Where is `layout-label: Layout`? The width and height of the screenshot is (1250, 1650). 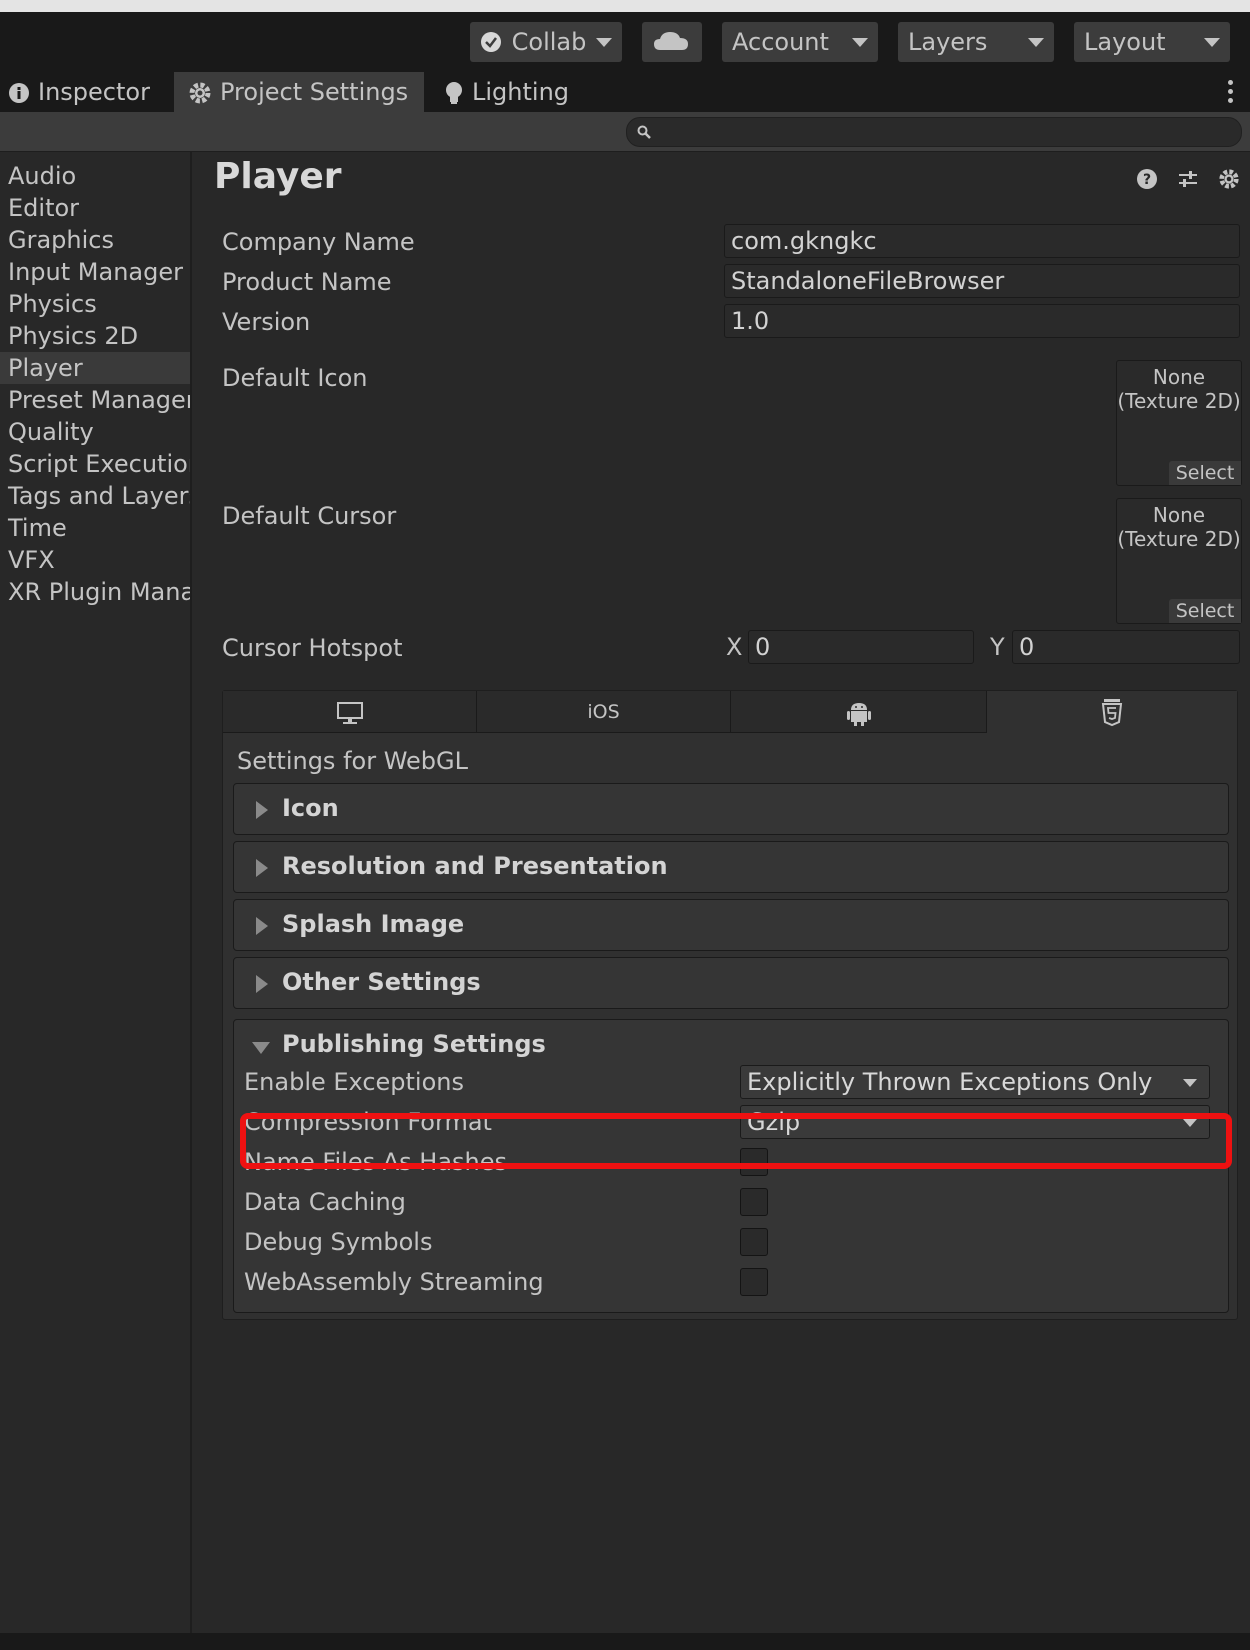
layout-label: Layout is located at coordinates (1125, 42).